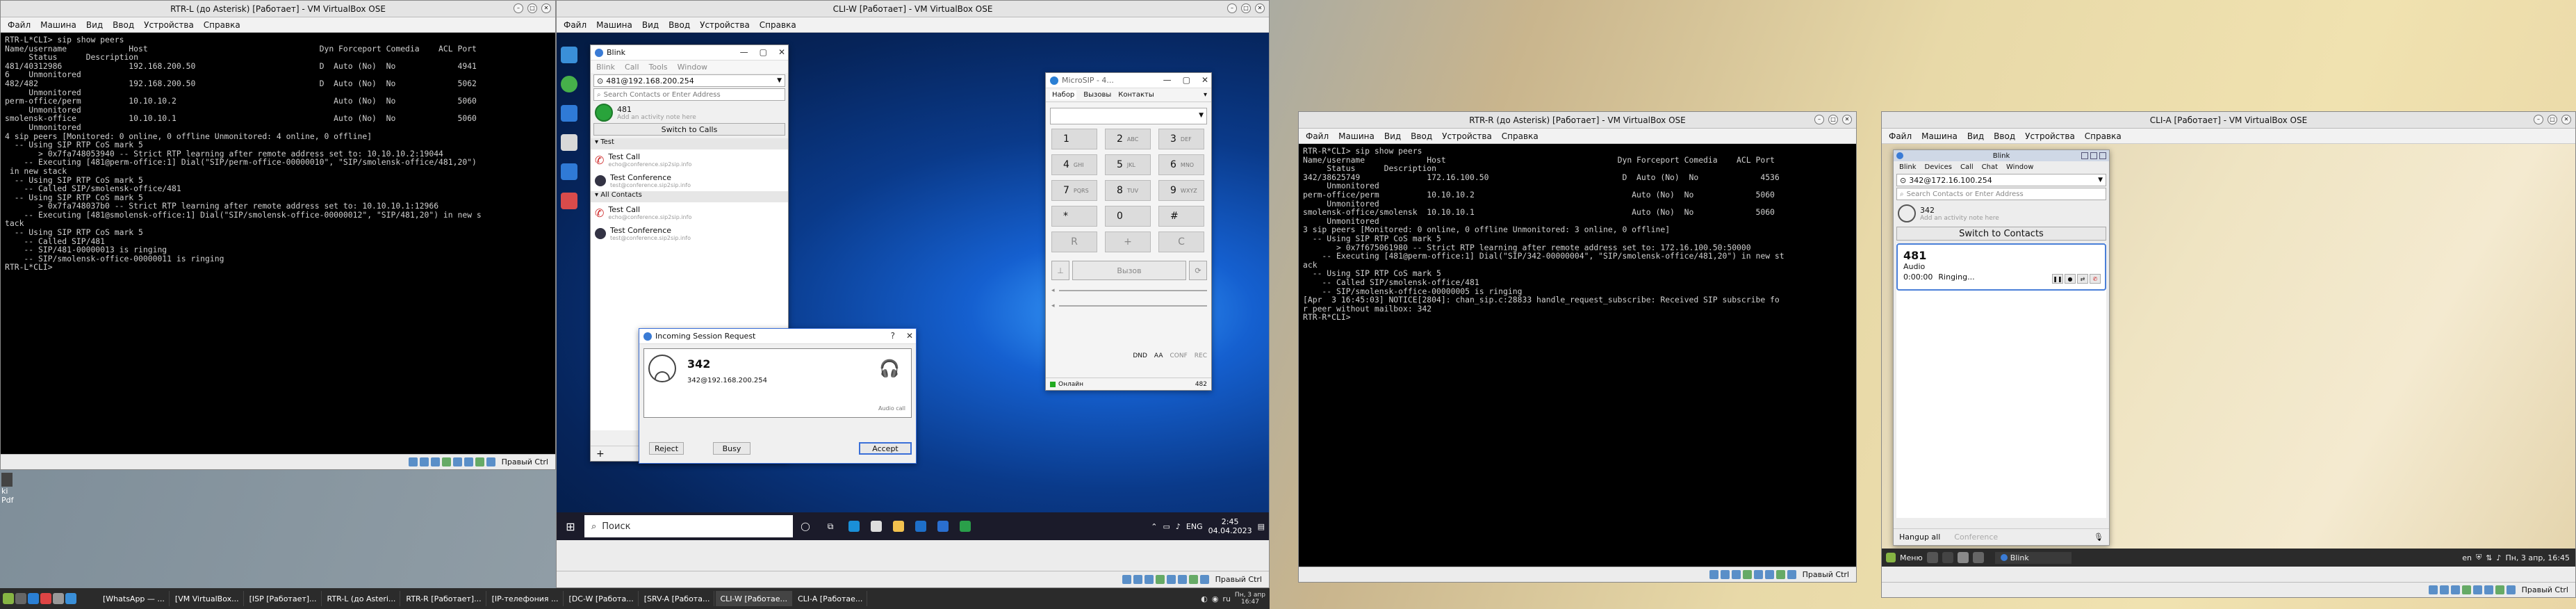 This screenshot has height=609, width=2576. Describe the element at coordinates (1261, 526) in the screenshot. I see `notification-icon: ▤` at that location.